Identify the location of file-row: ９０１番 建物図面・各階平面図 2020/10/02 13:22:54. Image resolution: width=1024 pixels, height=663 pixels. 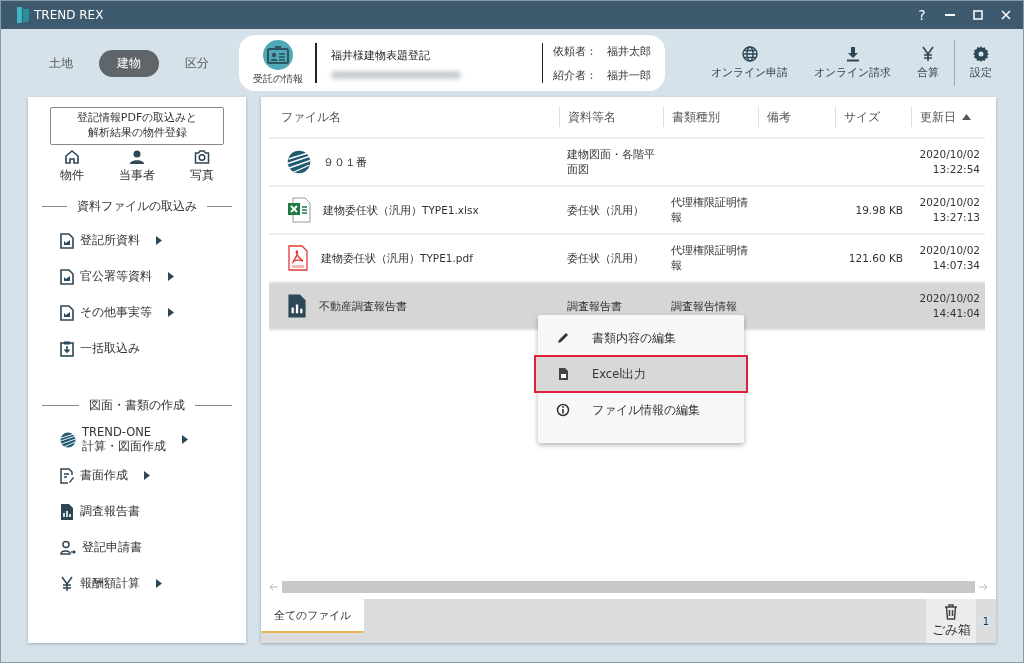
(627, 163).